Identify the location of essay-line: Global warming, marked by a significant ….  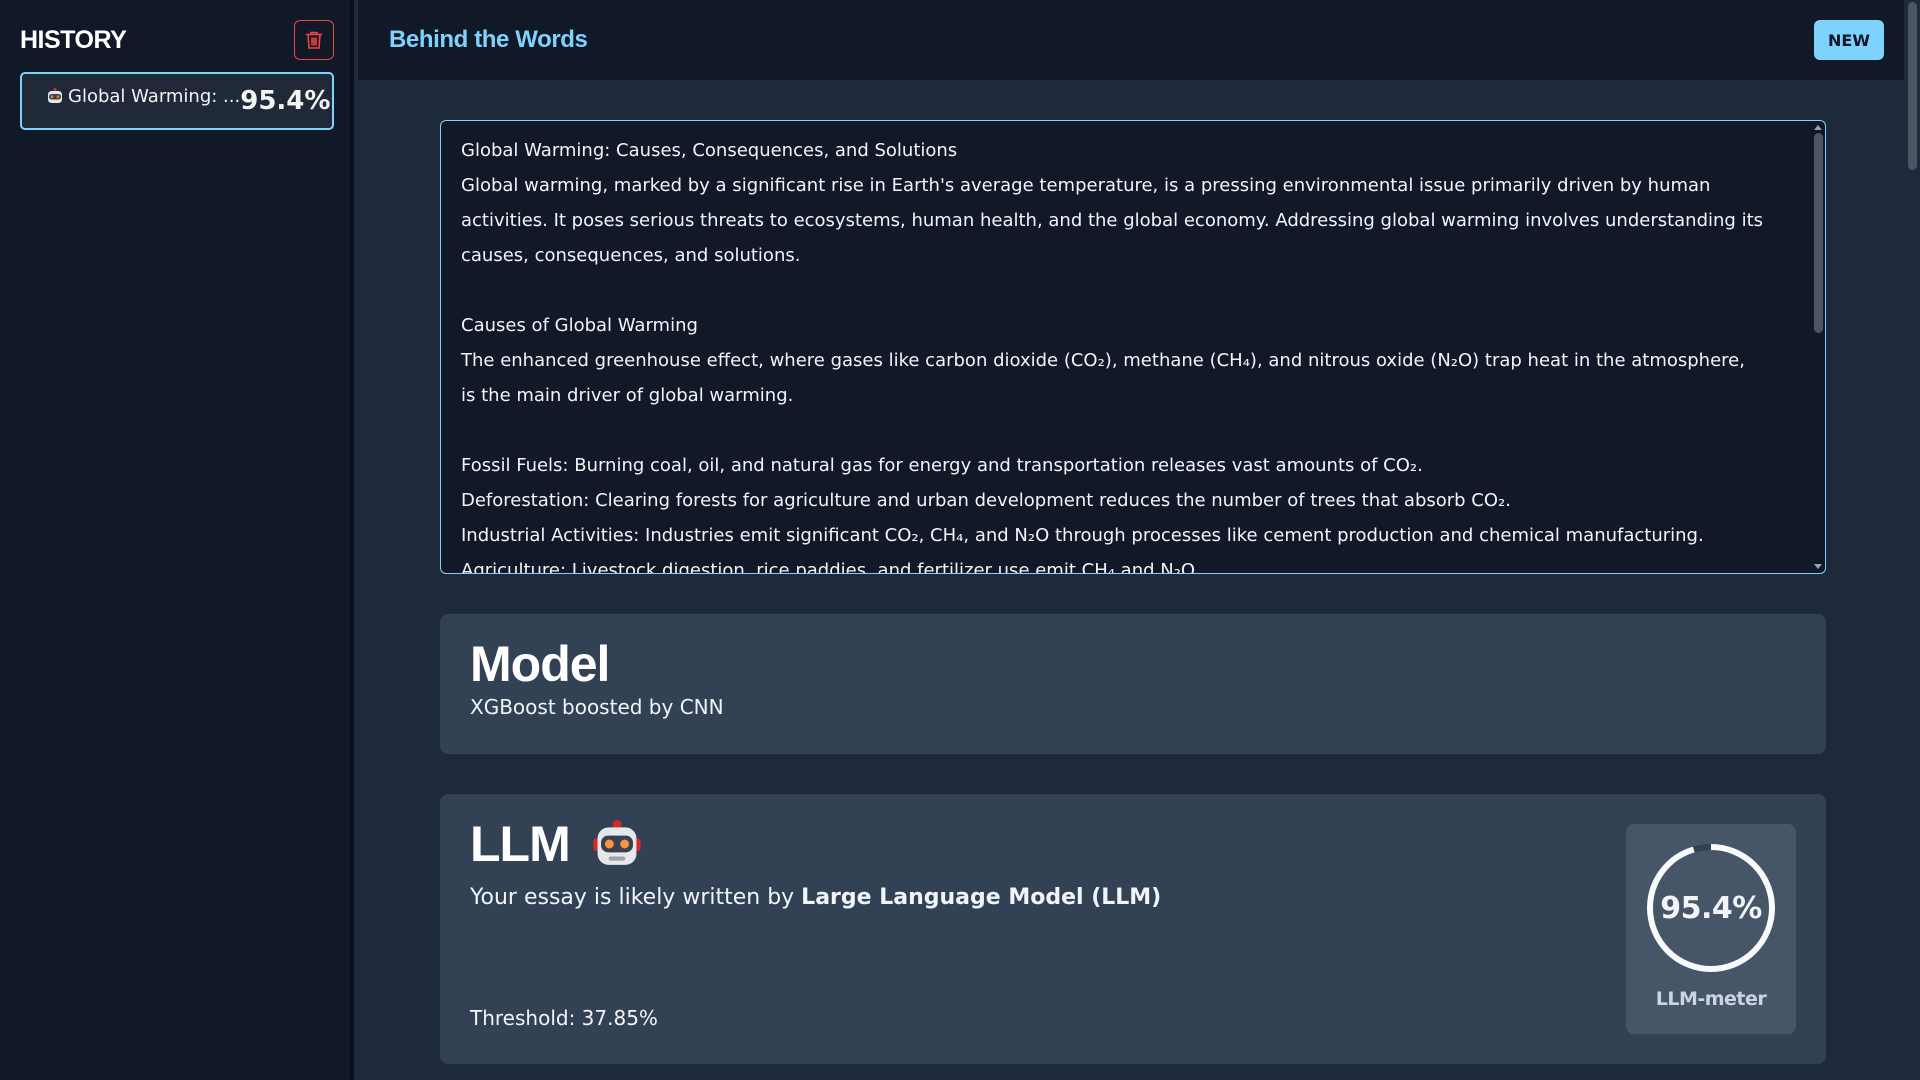
(1112, 220).